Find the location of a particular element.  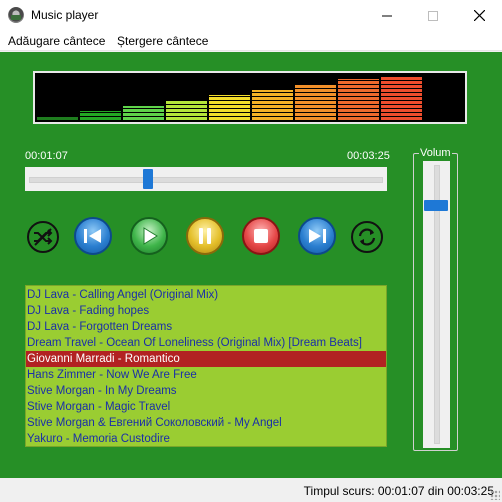

minimize-icon is located at coordinates (387, 15).